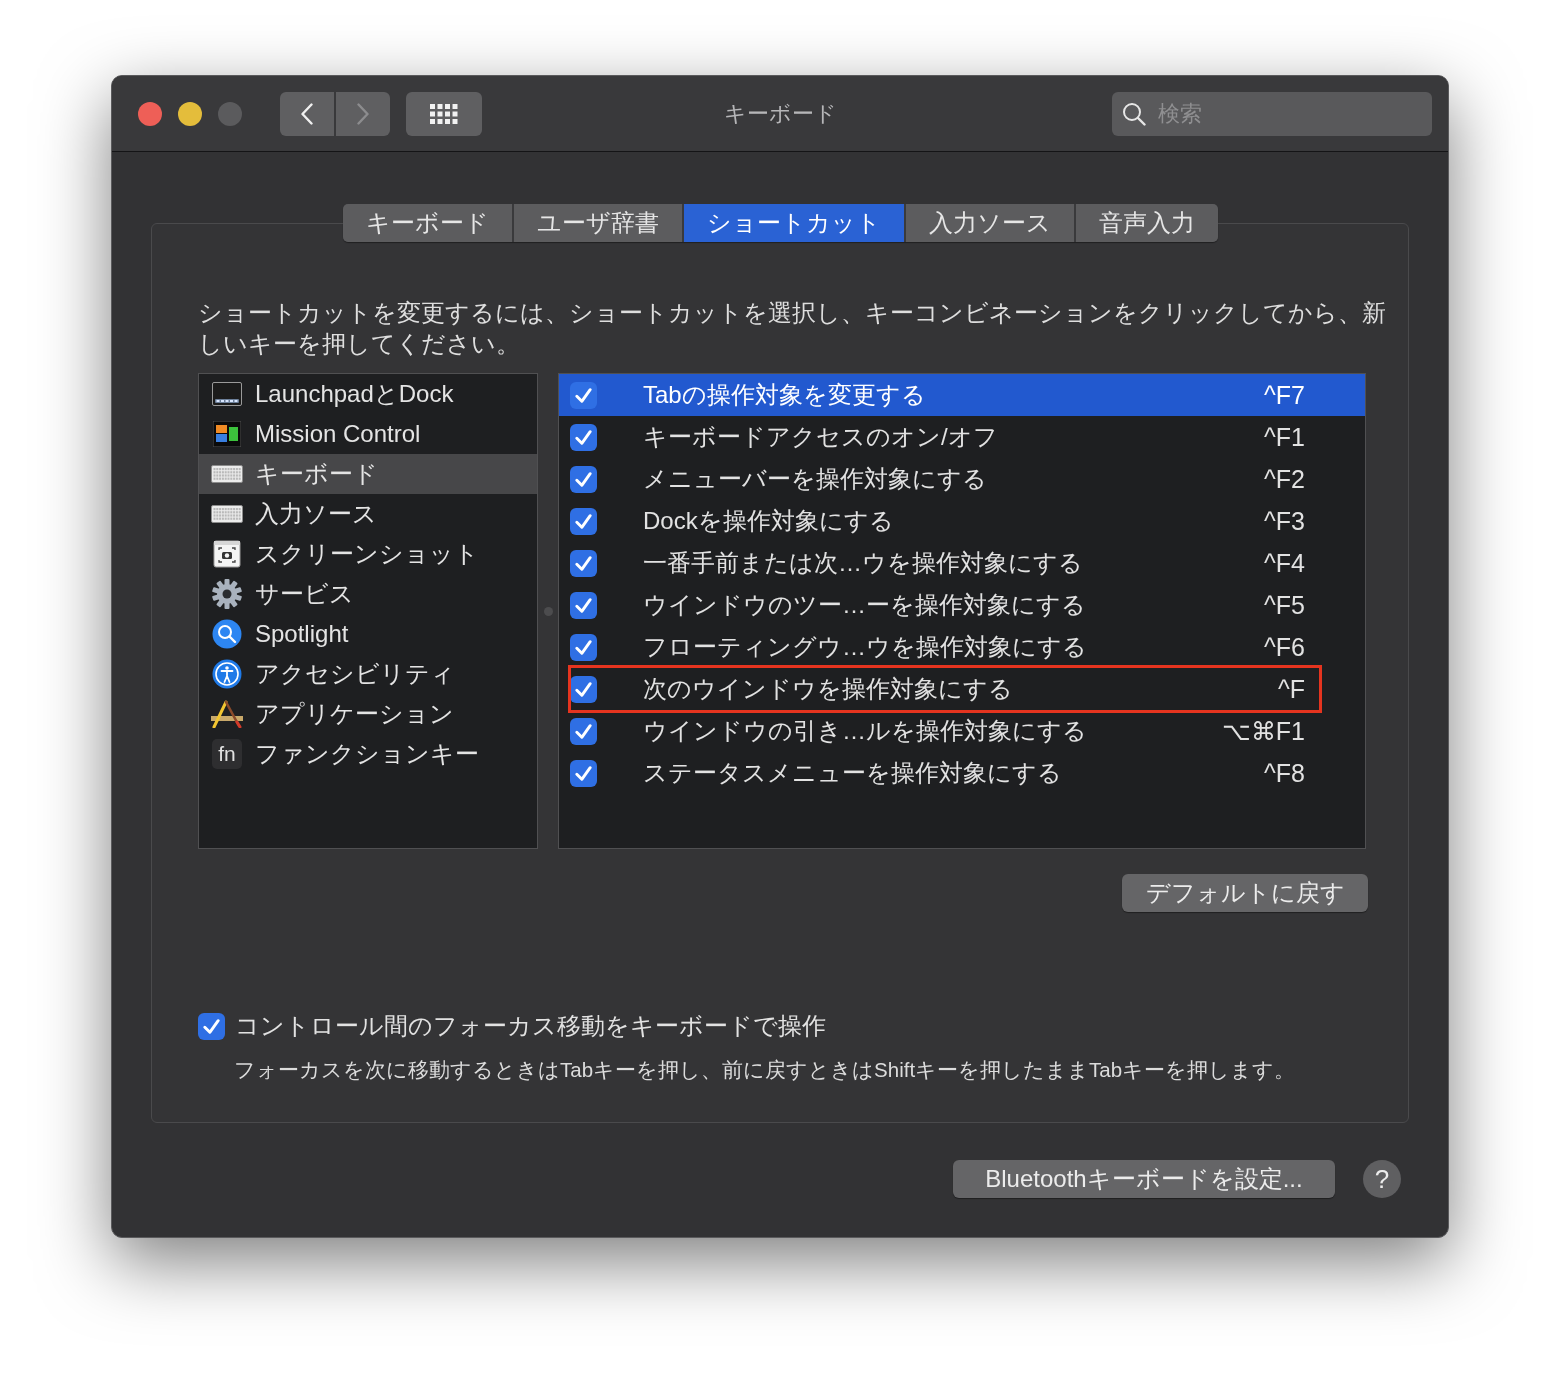 The image size is (1560, 1386). I want to click on category-item: サービス, so click(368, 594).